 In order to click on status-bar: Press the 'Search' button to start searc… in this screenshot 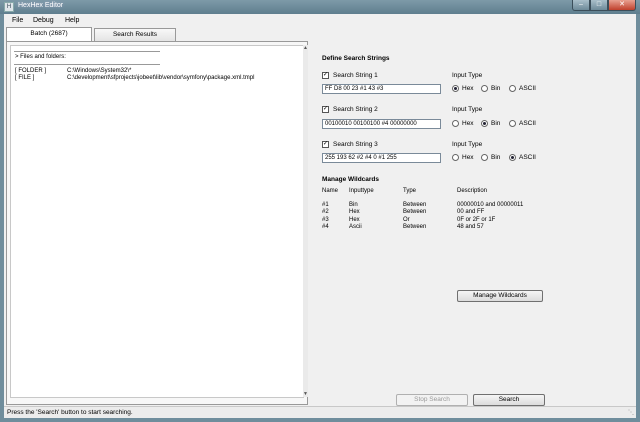, I will do `click(320, 412)`.